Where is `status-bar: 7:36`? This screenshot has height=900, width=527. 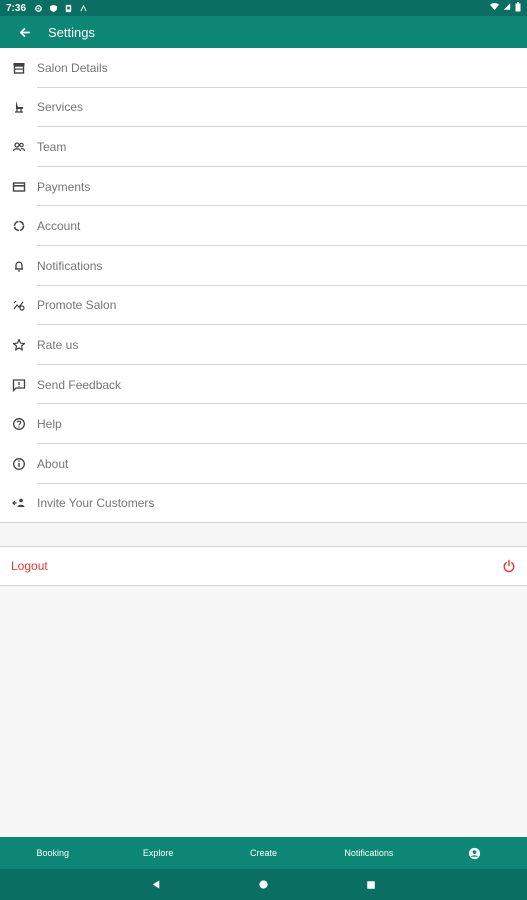
status-bar: 7:36 is located at coordinates (263, 8).